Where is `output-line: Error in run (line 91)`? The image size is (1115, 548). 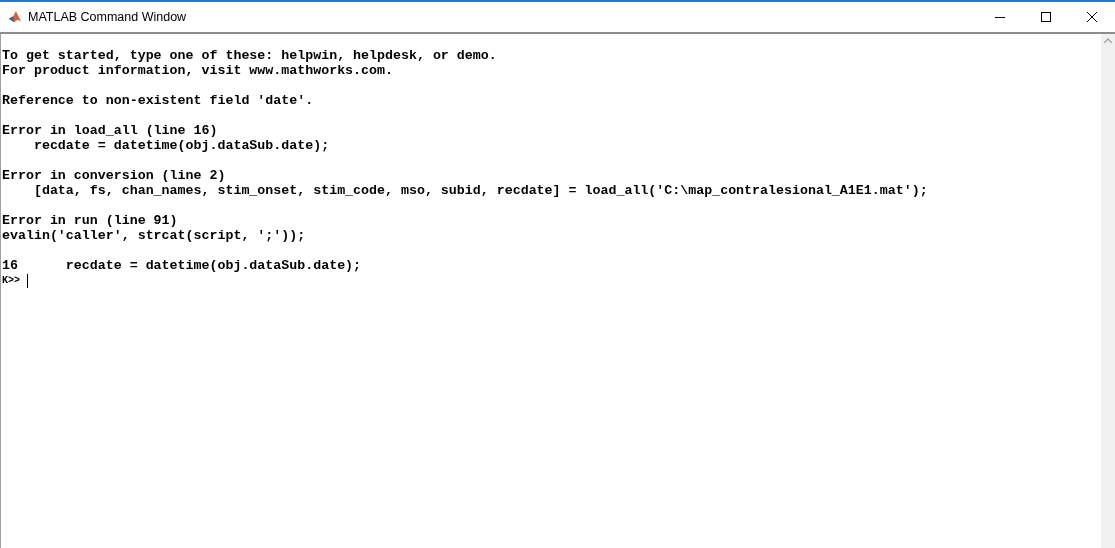
output-line: Error in run (line 91) is located at coordinates (90, 220).